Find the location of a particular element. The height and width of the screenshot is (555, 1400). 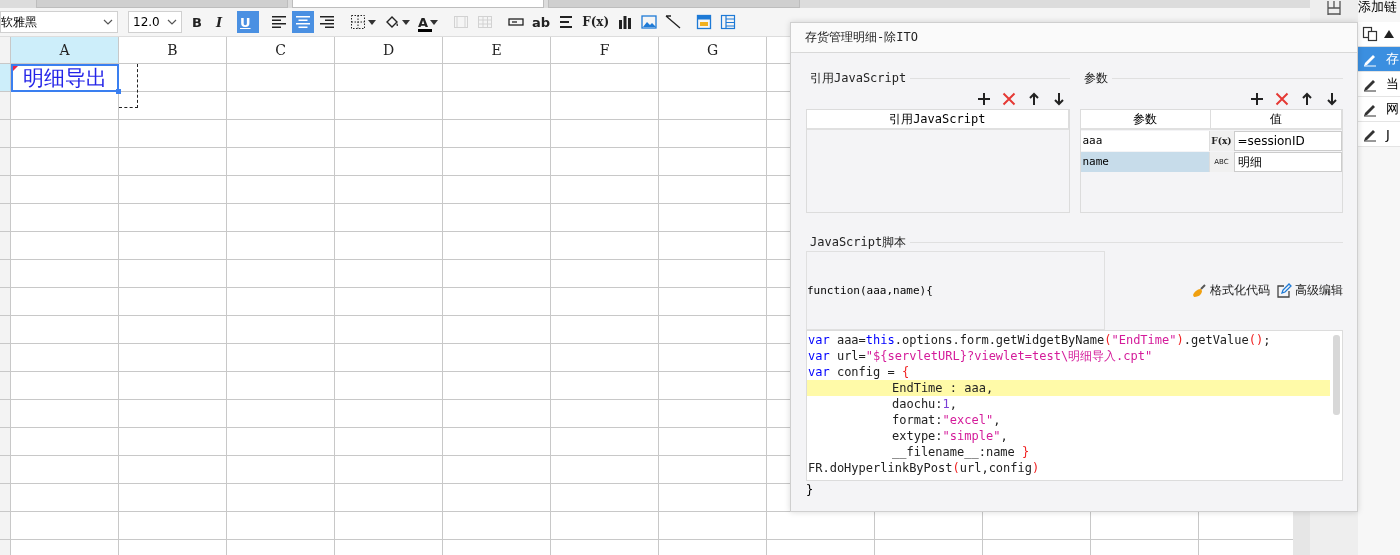

link-list-item: 当 is located at coordinates (1379, 84).